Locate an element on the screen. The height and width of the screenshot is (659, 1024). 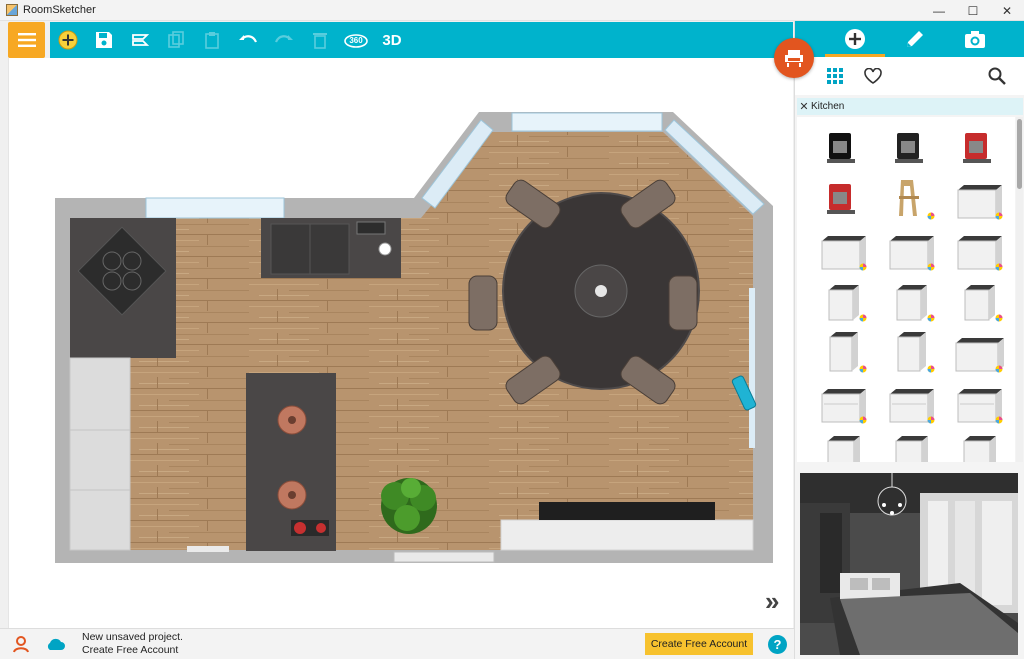
minimize-button: — is located at coordinates (939, 10).